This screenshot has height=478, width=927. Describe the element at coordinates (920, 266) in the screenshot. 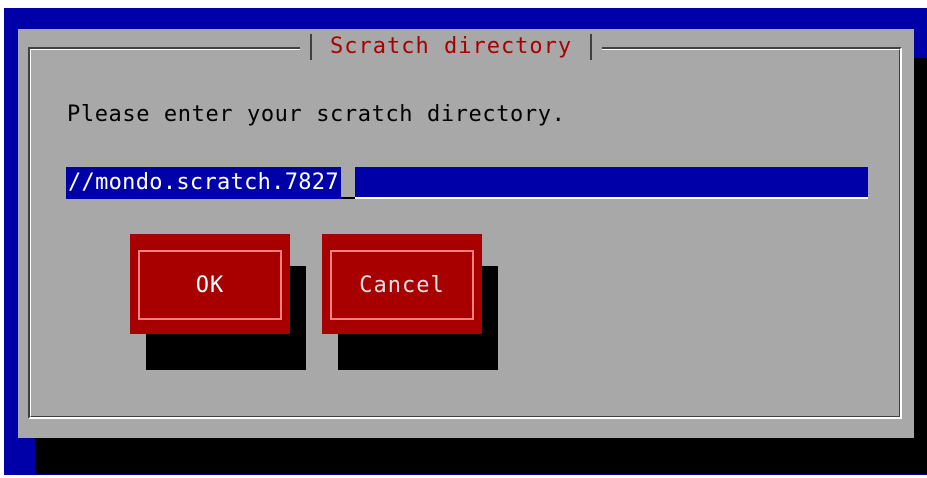

I see `dialog-shadow-right` at that location.